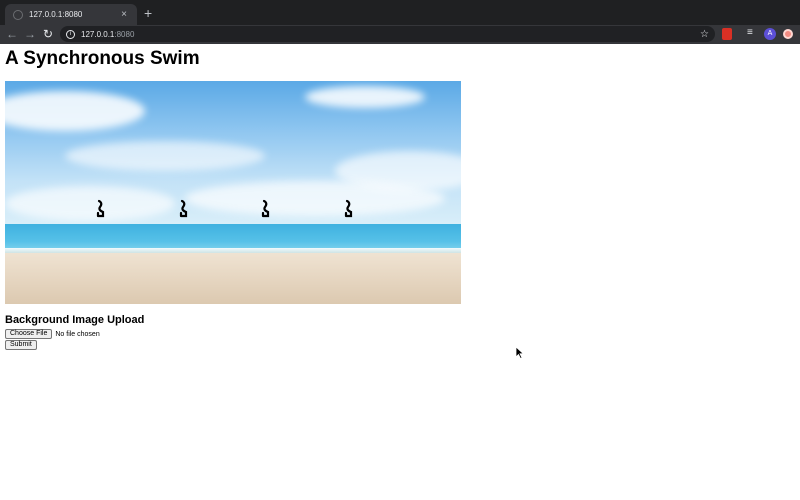  What do you see at coordinates (48, 34) in the screenshot?
I see `reload-icon: ↻` at bounding box center [48, 34].